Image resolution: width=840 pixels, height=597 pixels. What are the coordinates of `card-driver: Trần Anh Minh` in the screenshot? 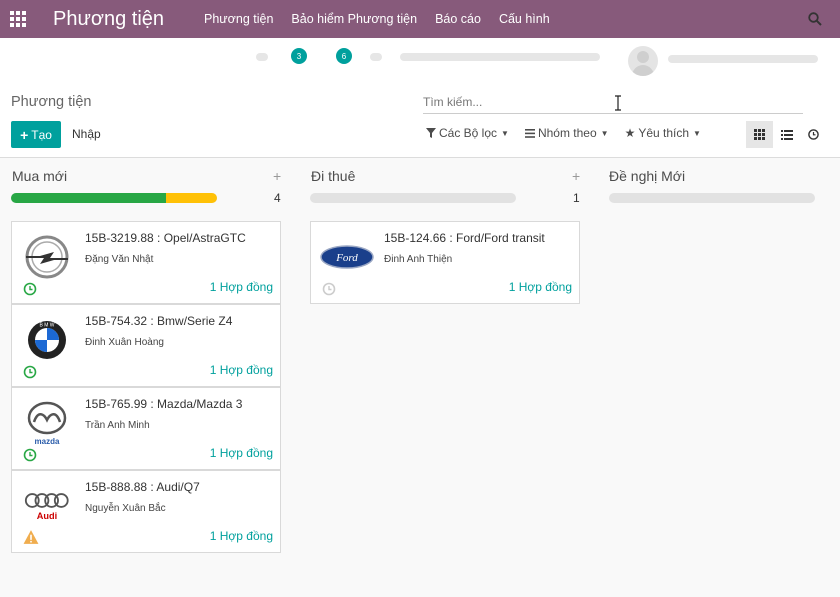 It's located at (117, 425).